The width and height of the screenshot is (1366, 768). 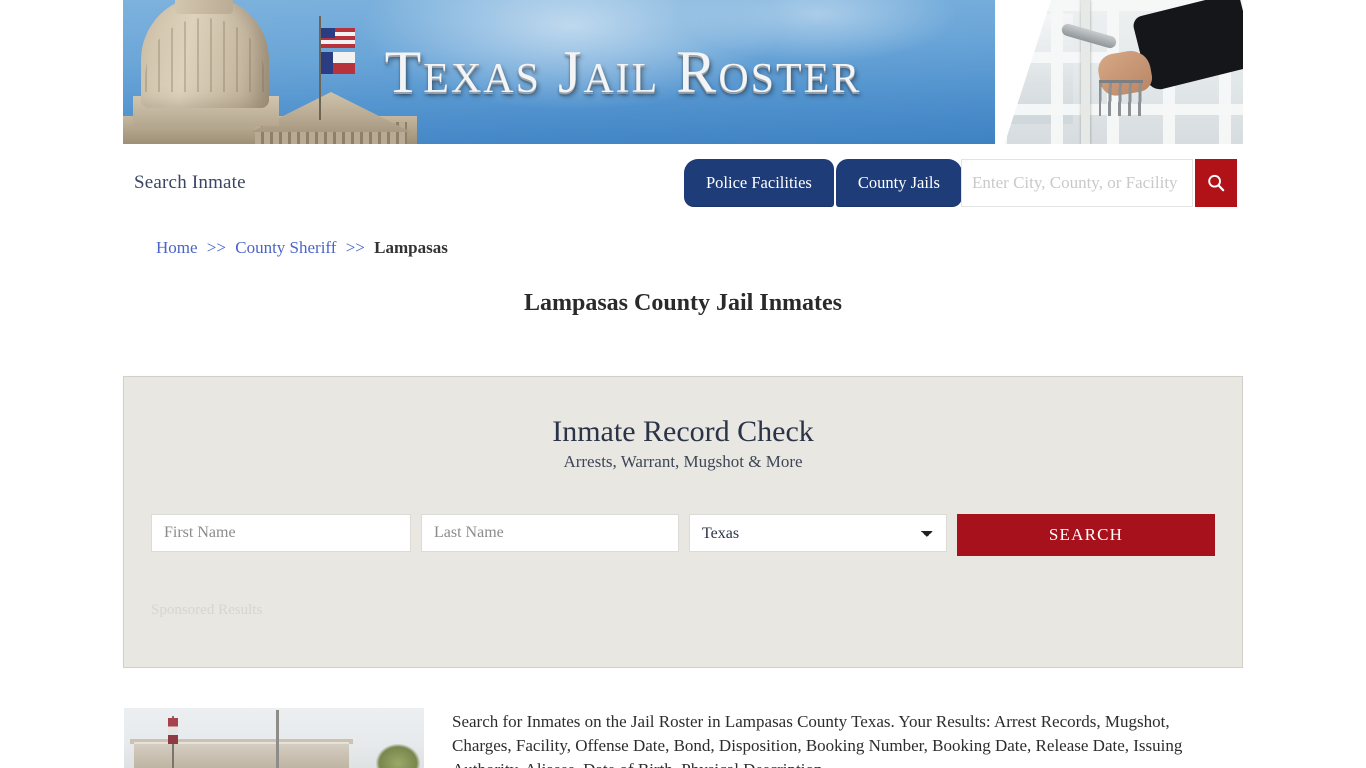 I want to click on thumbnail-light-pole, so click(x=277, y=739).